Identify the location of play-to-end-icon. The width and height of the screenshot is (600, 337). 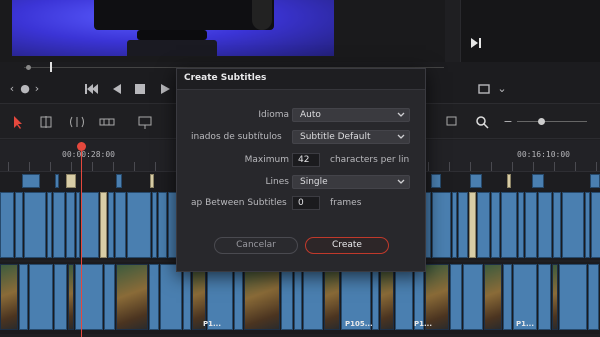
(476, 43).